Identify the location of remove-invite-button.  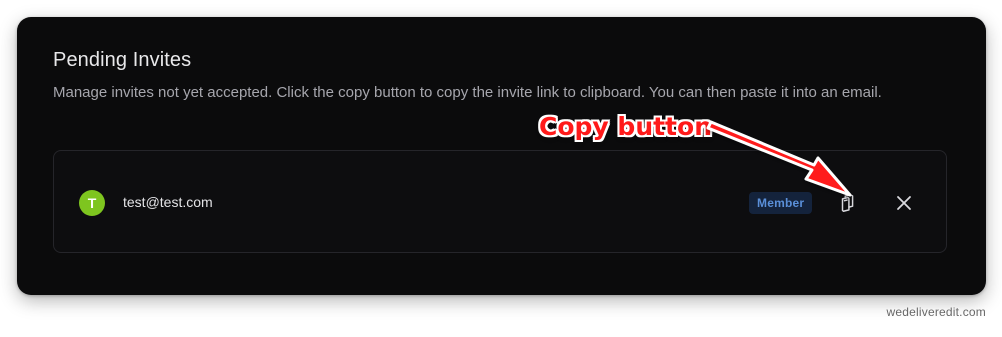
(904, 203).